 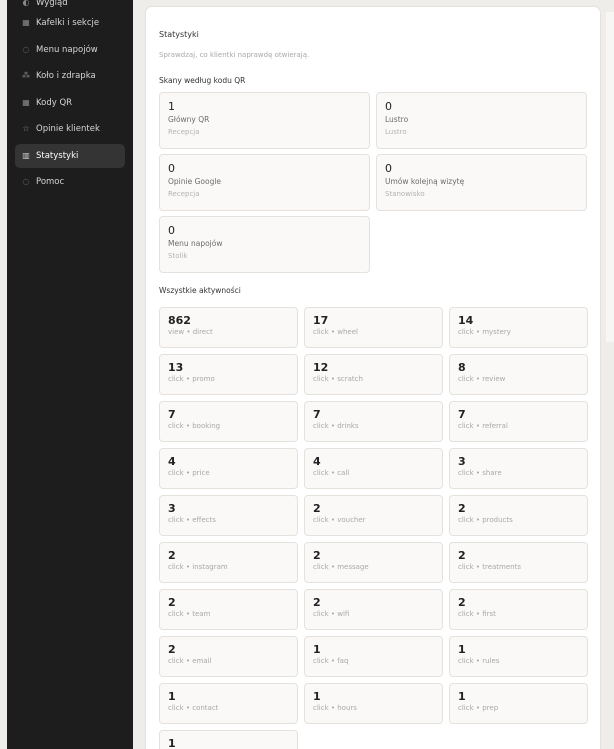 I want to click on activity-card: 7 click • referral, so click(x=518, y=421).